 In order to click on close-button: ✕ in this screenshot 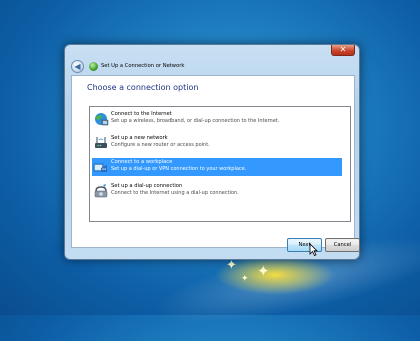, I will do `click(343, 50)`.